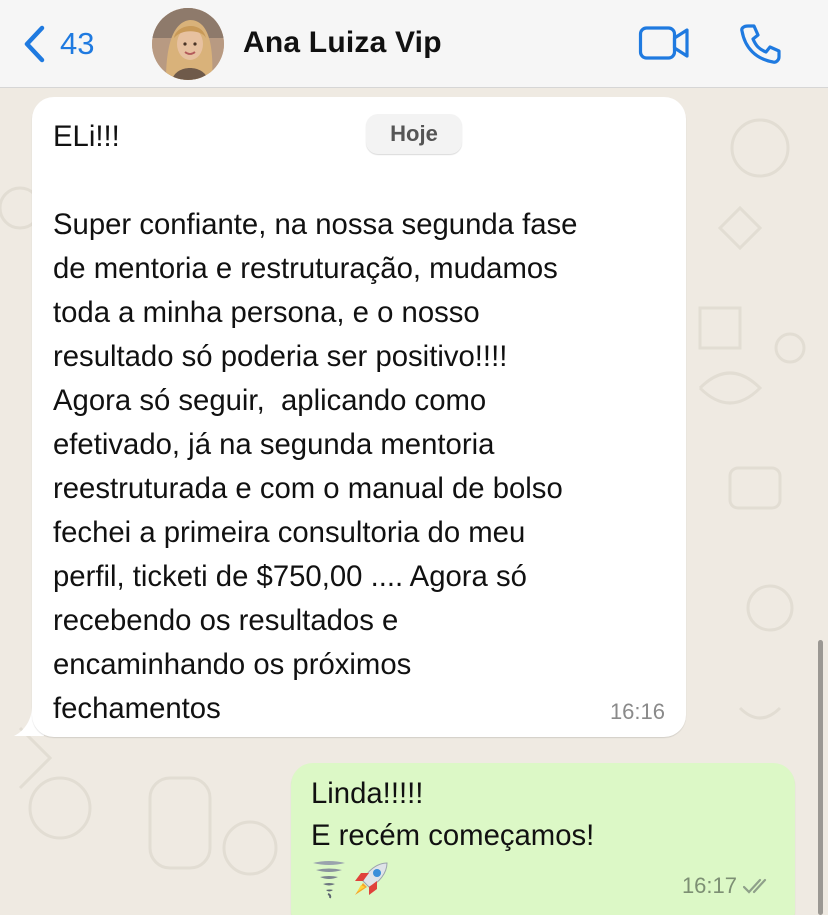 The height and width of the screenshot is (915, 828). What do you see at coordinates (414, 134) in the screenshot?
I see `date-separator: Hoje` at bounding box center [414, 134].